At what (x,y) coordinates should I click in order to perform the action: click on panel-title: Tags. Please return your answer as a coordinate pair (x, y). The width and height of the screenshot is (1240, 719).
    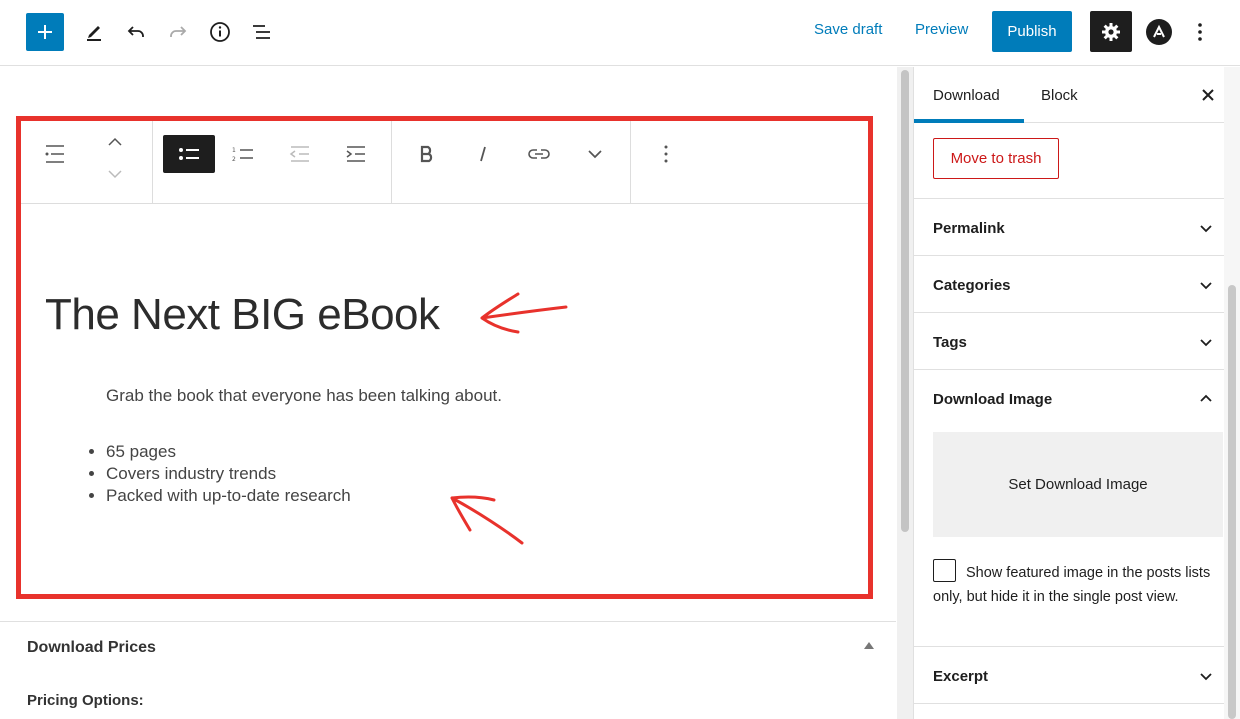
    Looking at the image, I should click on (950, 342).